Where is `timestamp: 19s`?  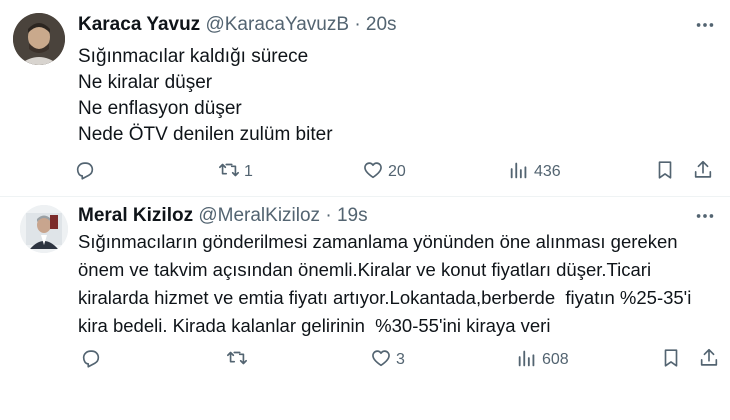 timestamp: 19s is located at coordinates (352, 215).